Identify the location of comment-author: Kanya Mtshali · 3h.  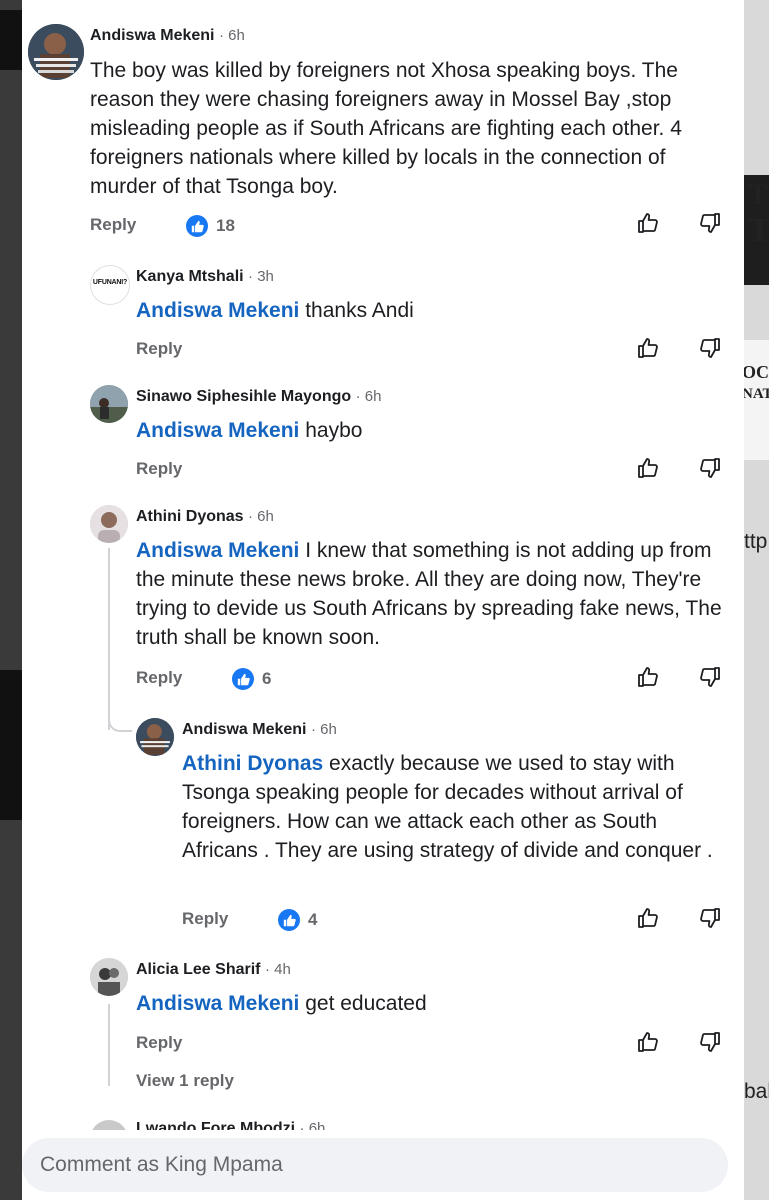
(205, 277).